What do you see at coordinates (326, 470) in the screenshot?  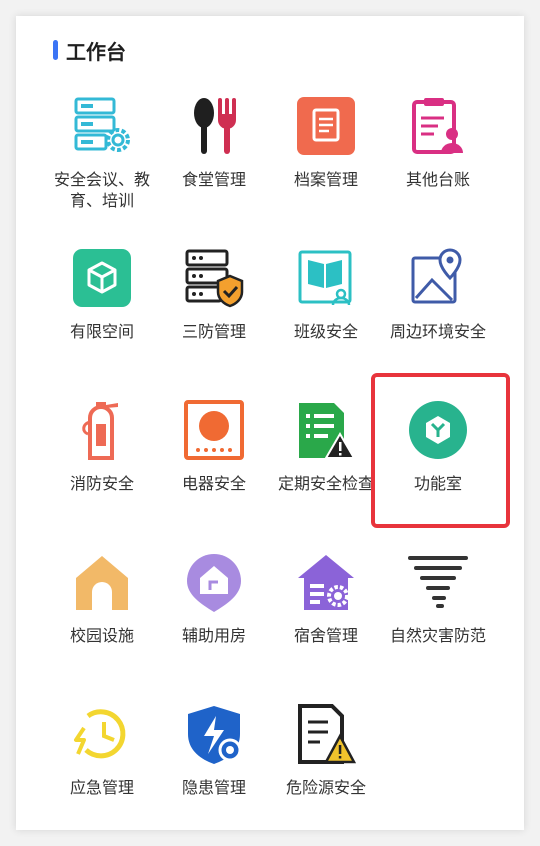 I see `app-item-periodic-inspection: 定期安全检查` at bounding box center [326, 470].